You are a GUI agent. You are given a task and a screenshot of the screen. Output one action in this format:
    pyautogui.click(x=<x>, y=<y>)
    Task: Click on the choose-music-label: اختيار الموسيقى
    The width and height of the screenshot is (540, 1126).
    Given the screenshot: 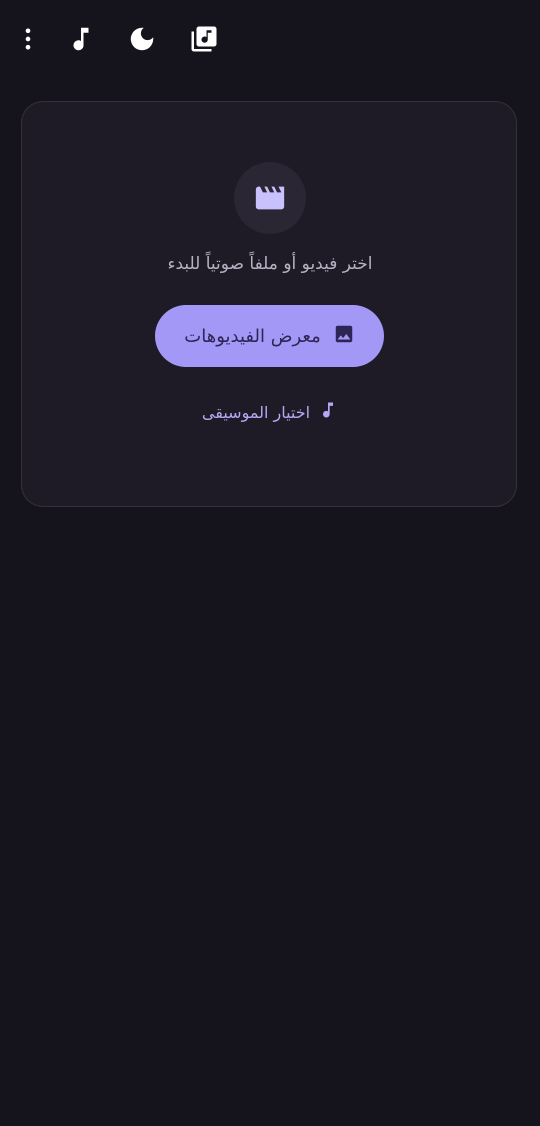 What is the action you would take?
    pyautogui.click(x=256, y=412)
    